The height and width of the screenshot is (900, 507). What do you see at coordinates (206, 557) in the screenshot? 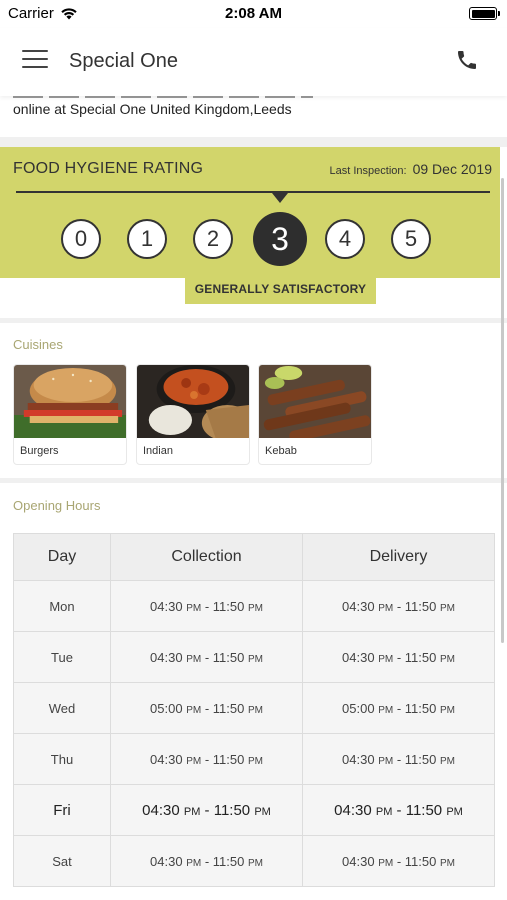
I see `column-header-collection: Collection` at bounding box center [206, 557].